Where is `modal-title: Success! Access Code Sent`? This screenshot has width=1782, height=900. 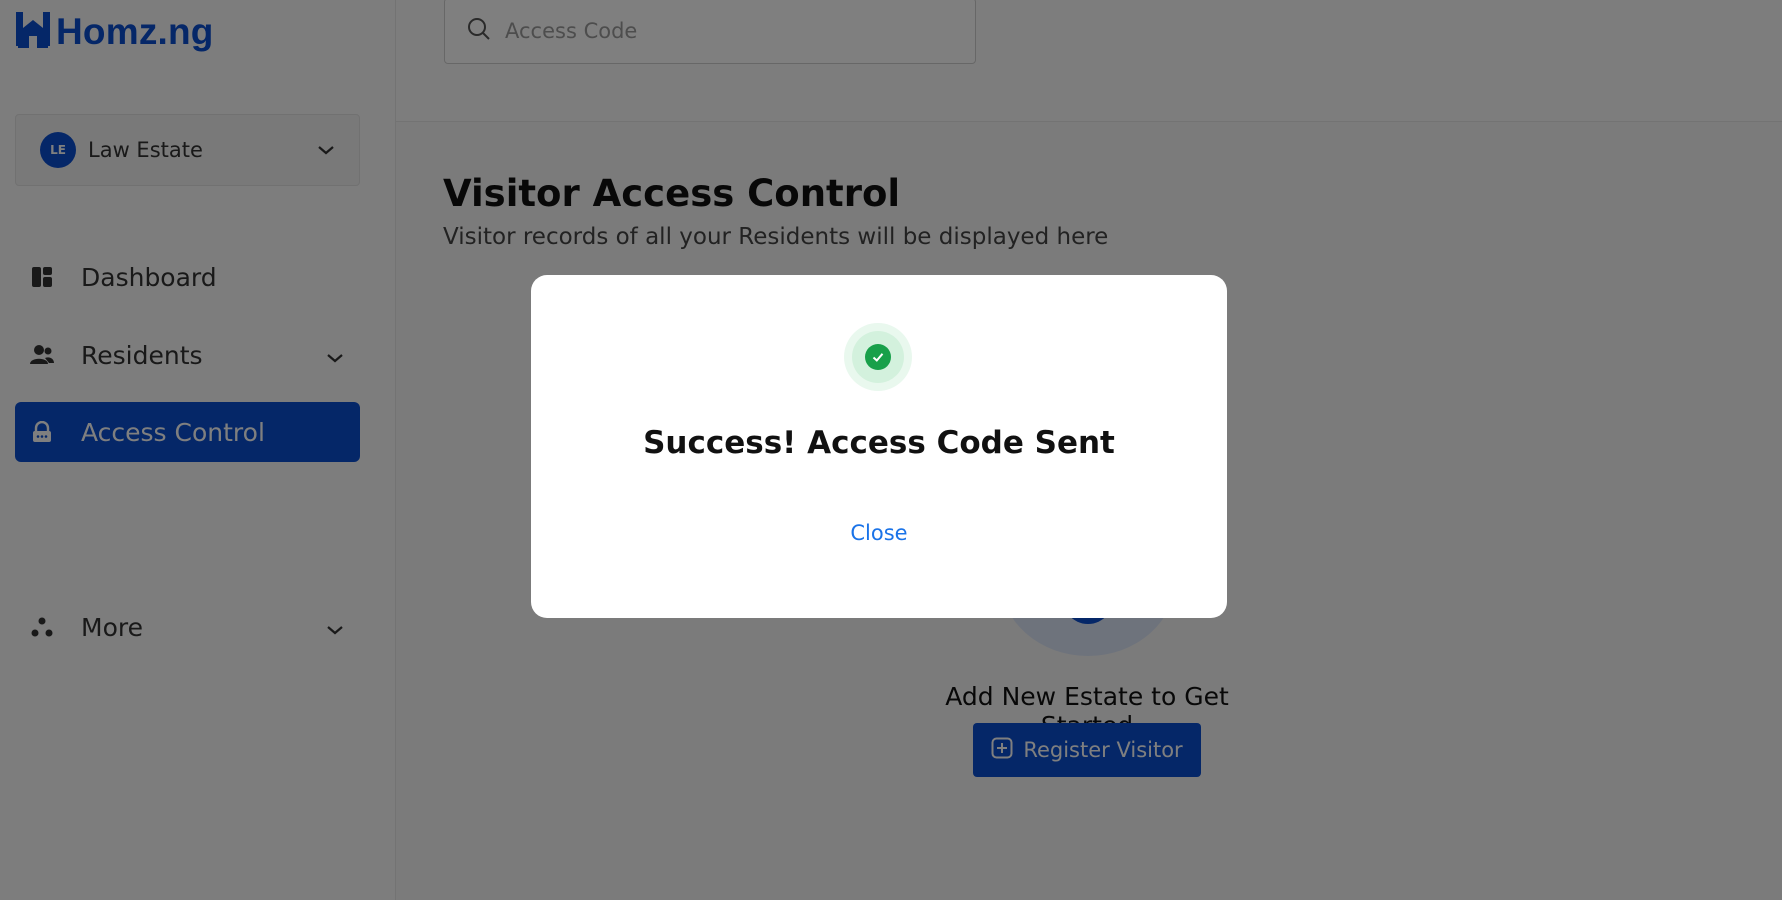 modal-title: Success! Access Code Sent is located at coordinates (879, 443).